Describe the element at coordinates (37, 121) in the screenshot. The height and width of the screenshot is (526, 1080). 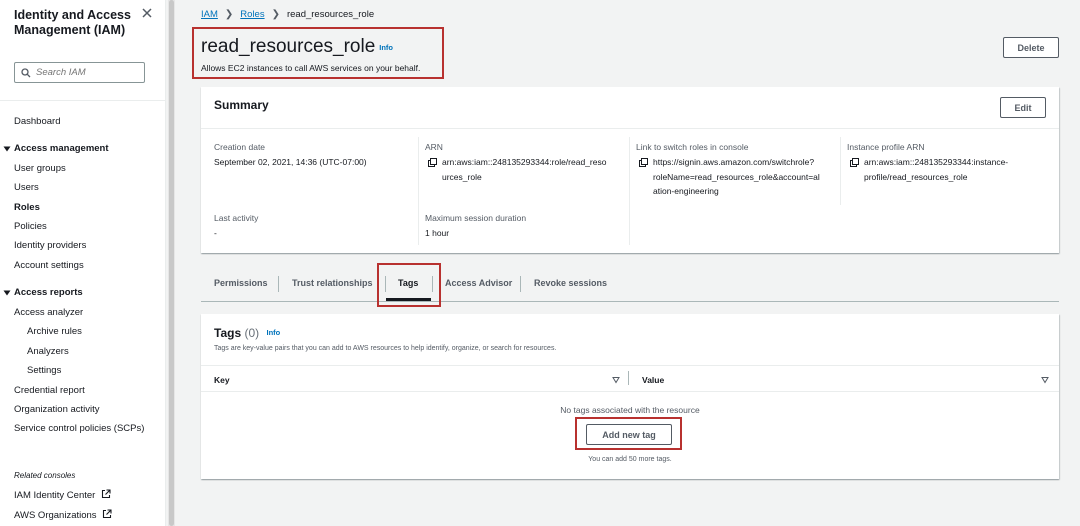
I see `sidebar-item-dashboard: Dashboard` at that location.